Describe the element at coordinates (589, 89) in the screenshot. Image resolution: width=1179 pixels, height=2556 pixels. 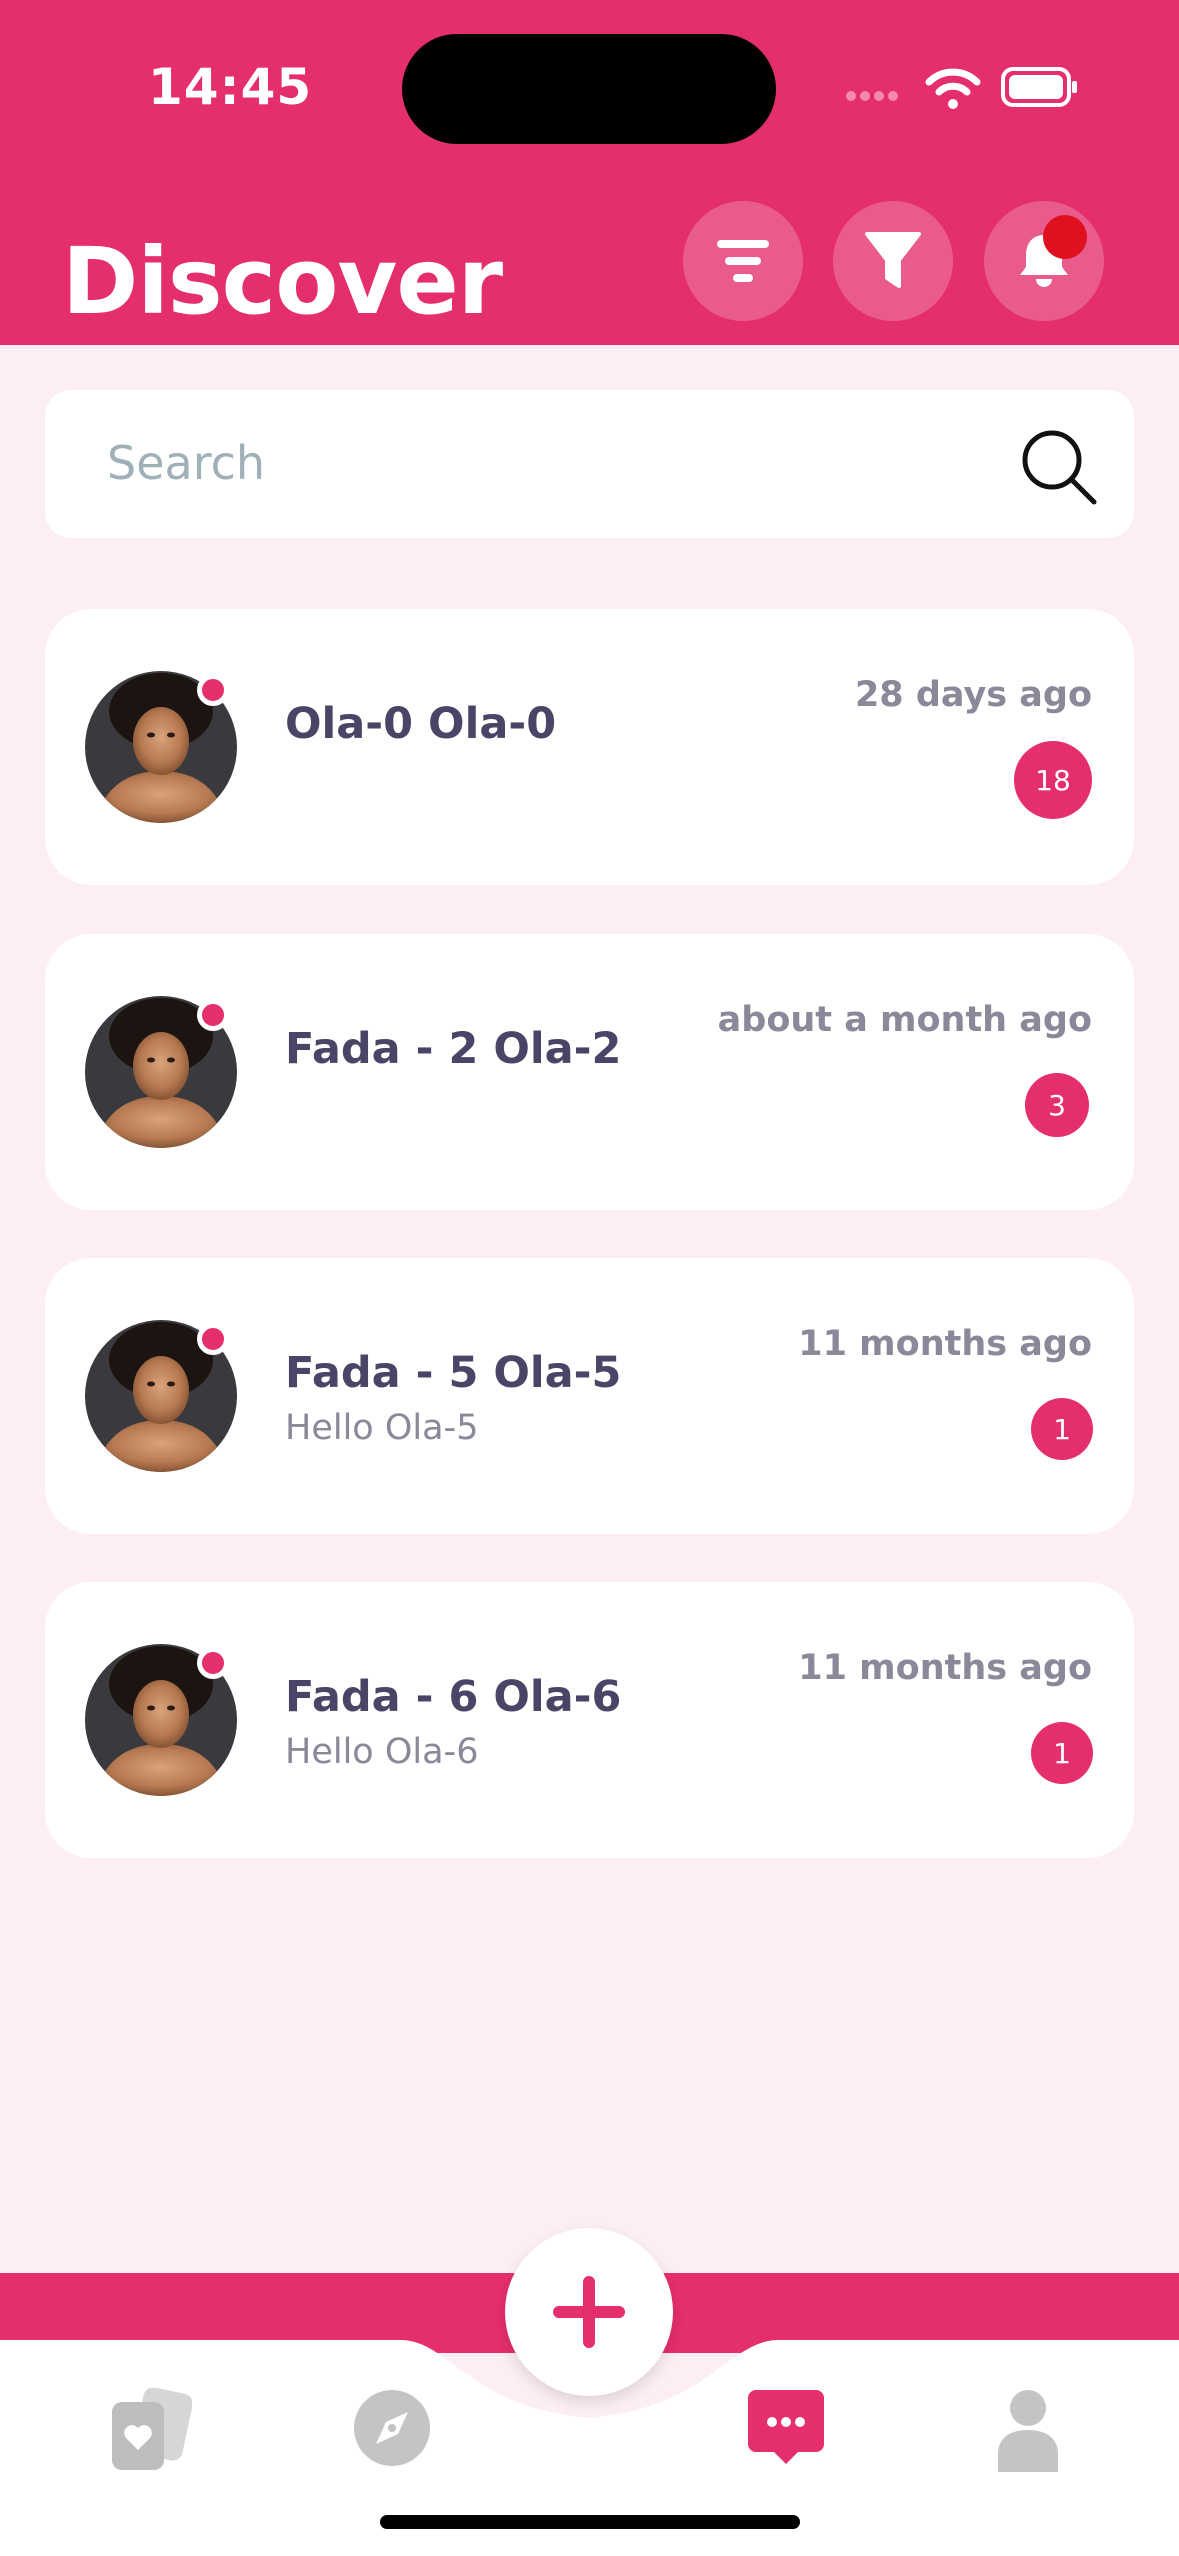
I see `dynamic-island` at that location.